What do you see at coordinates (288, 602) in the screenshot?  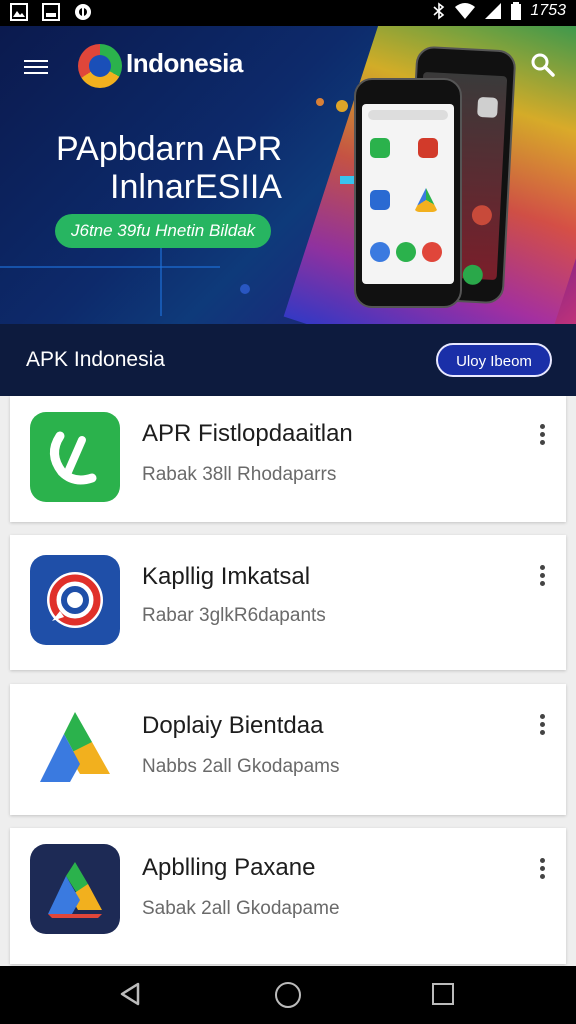 I see `list-item: Kapllig Imkatsal Rabar 3glkR6dapants` at bounding box center [288, 602].